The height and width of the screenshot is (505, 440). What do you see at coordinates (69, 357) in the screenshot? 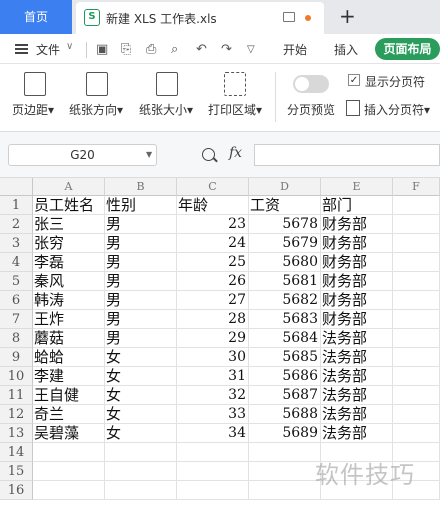
I see `table-cell: 蛤蛤` at bounding box center [69, 357].